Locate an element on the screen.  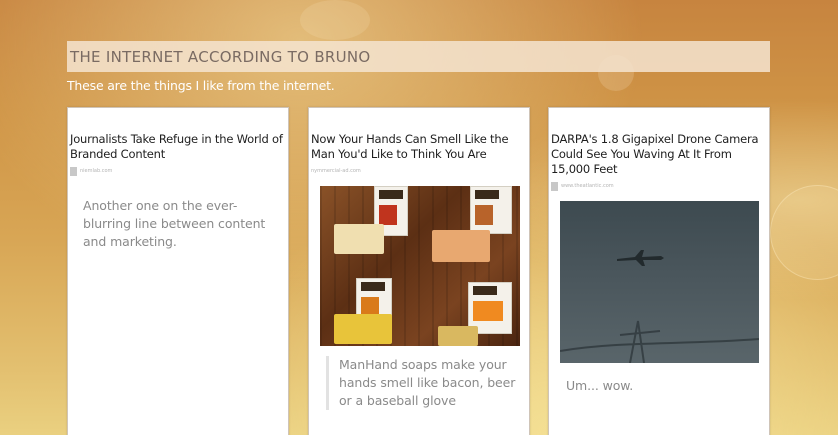
post-source-label: www.theatlantic.com is located at coordinates (587, 186).